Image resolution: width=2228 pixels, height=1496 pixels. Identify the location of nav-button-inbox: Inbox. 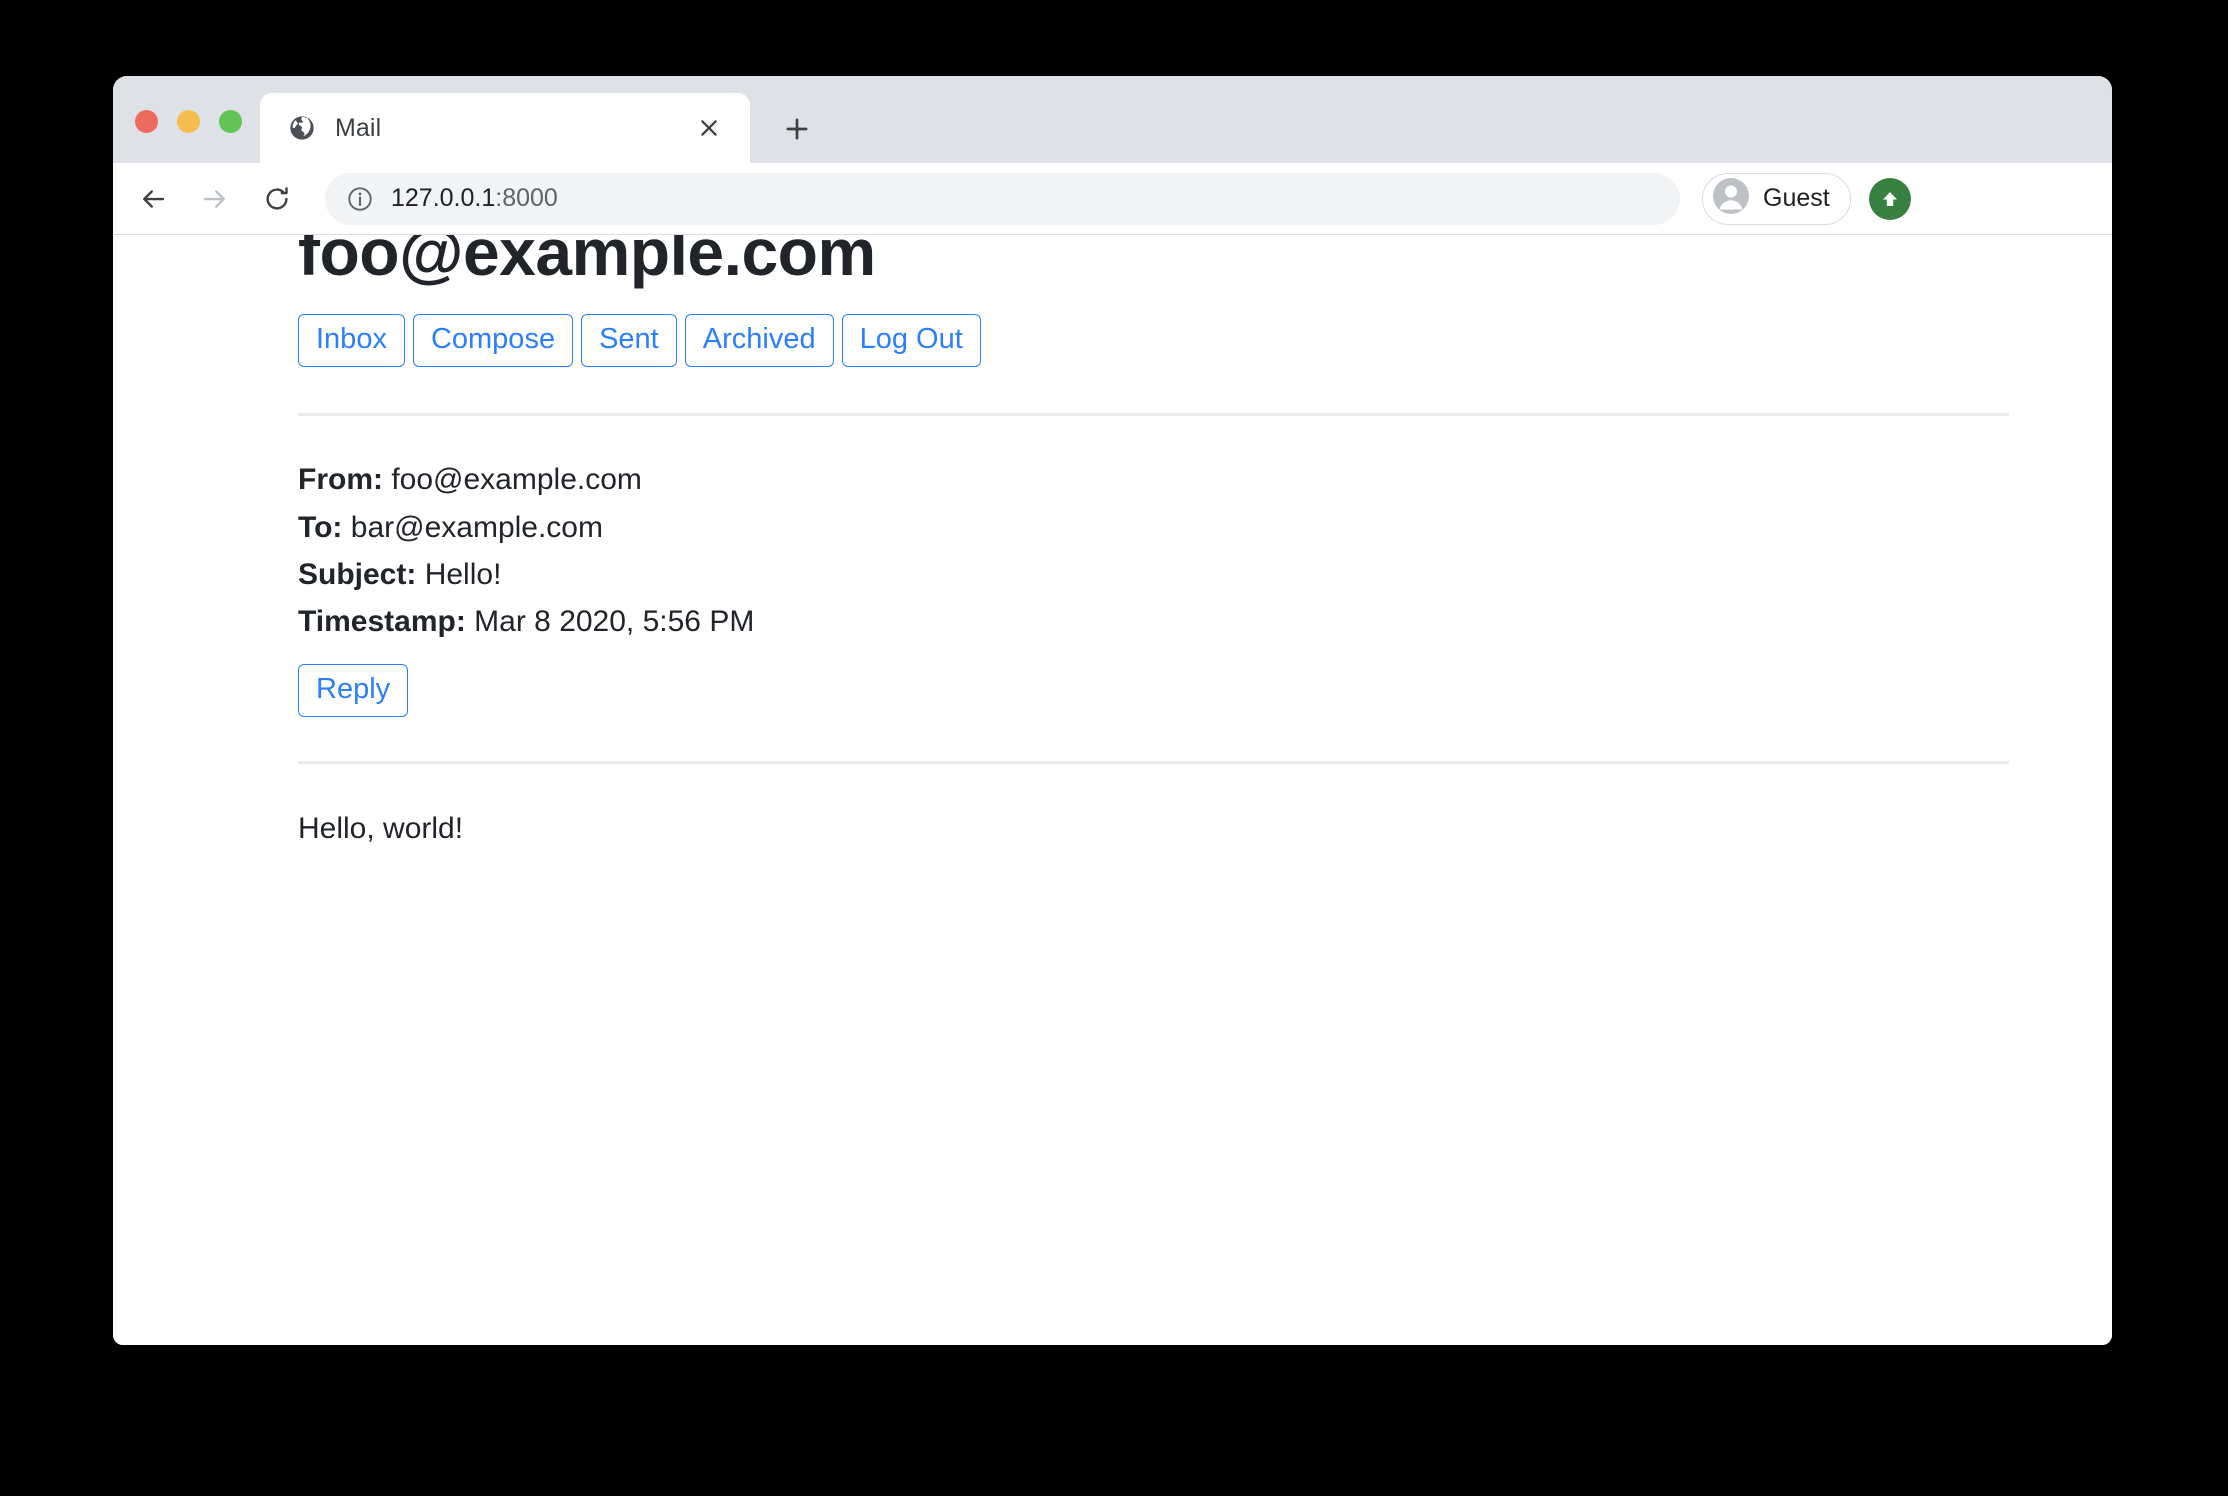
(351, 341).